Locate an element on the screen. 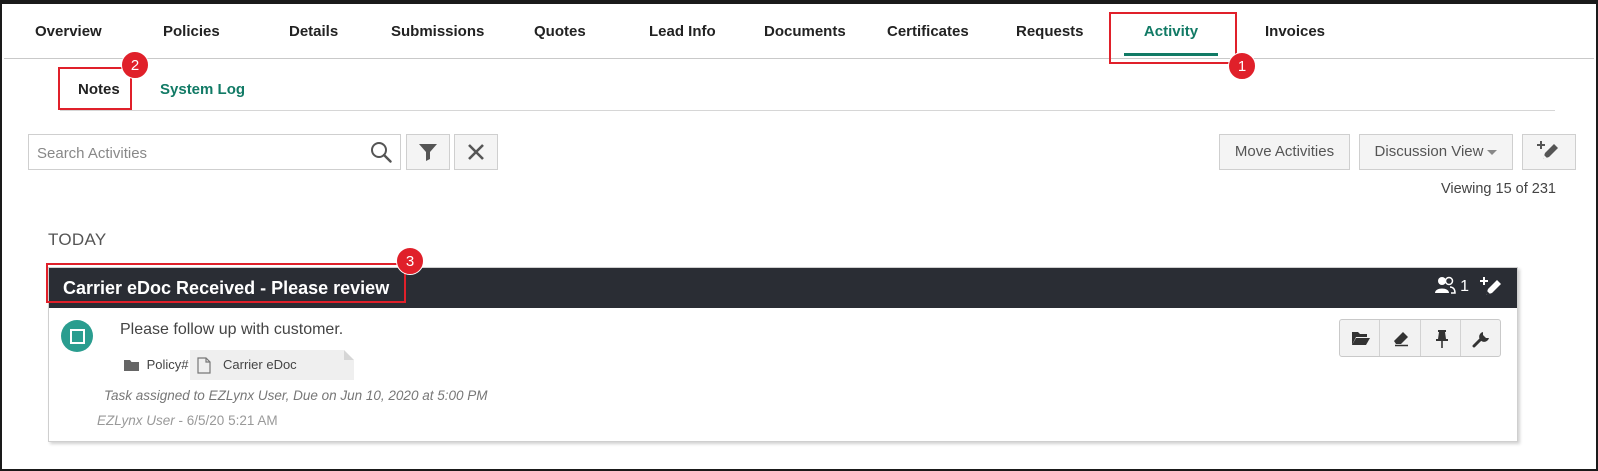 Image resolution: width=1598 pixels, height=471 pixels. attachment-label: Carrier eDoc is located at coordinates (260, 364).